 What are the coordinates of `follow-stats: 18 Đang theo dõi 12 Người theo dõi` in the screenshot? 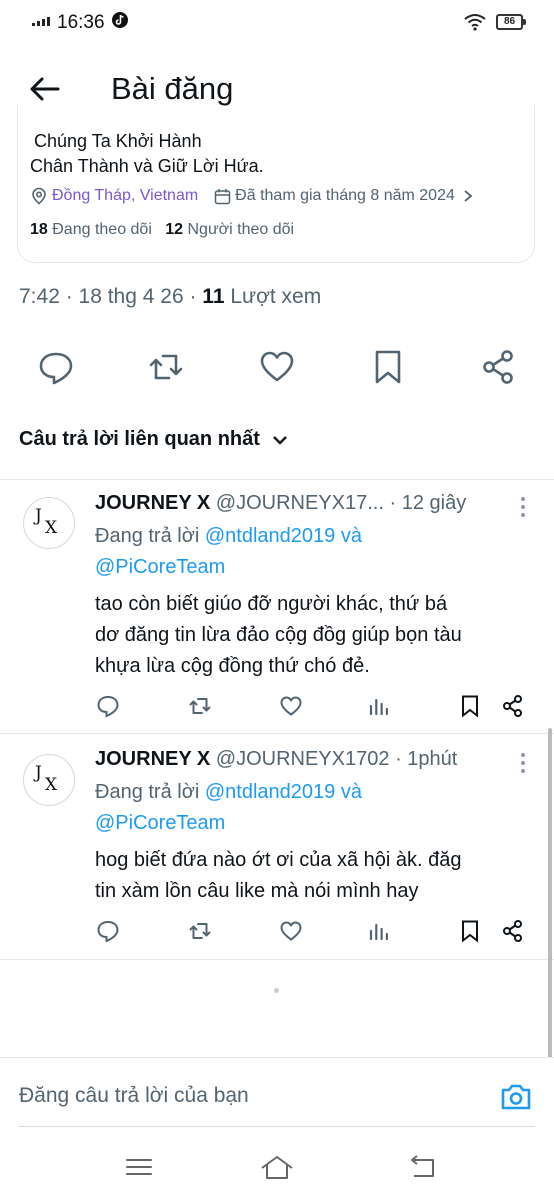 It's located at (162, 230).